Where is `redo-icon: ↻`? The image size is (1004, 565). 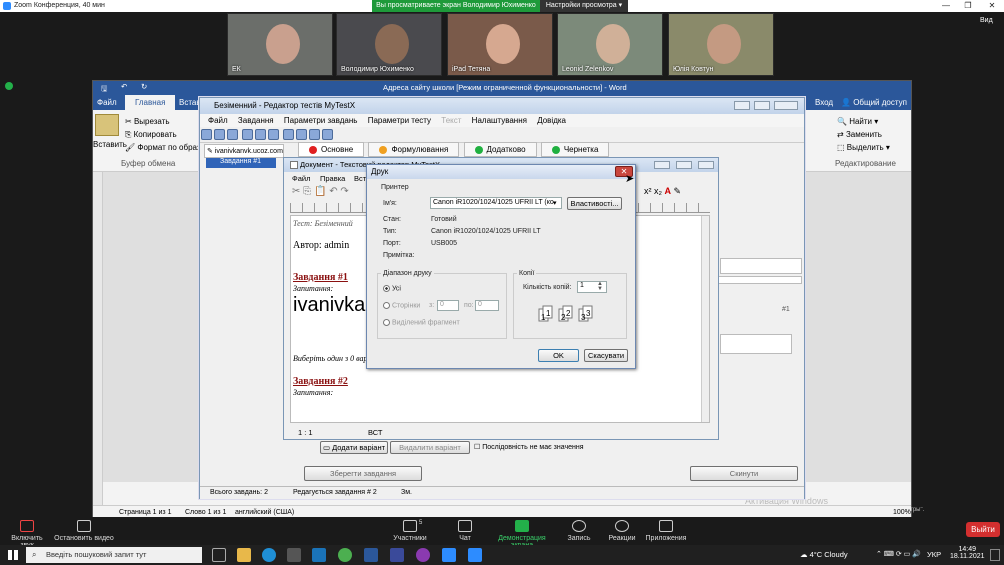
redo-icon: ↻ is located at coordinates (144, 86).